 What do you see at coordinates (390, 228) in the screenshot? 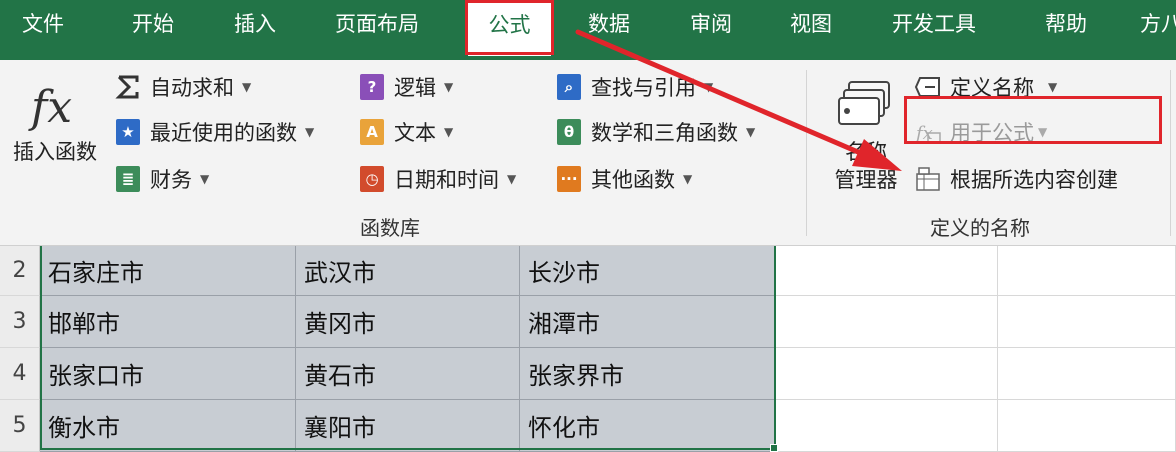
I see `function-library-group-label: 函数库` at bounding box center [390, 228].